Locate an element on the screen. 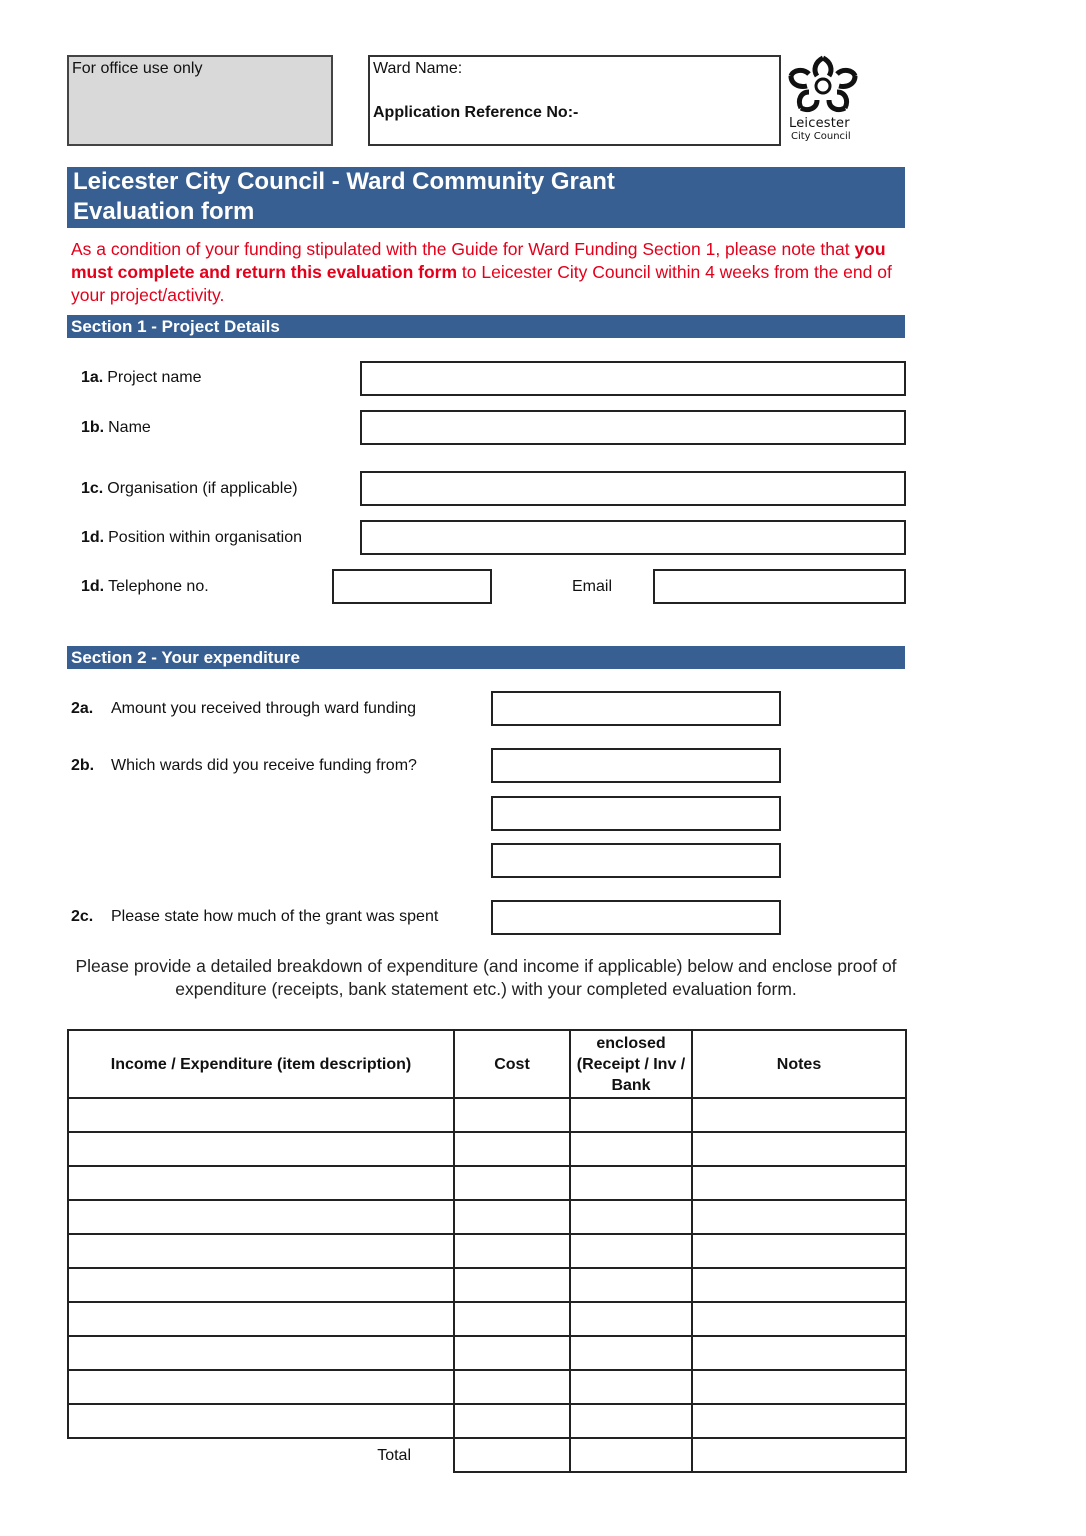 This screenshot has width=1086, height=1536. total-notes-cell is located at coordinates (799, 1455).